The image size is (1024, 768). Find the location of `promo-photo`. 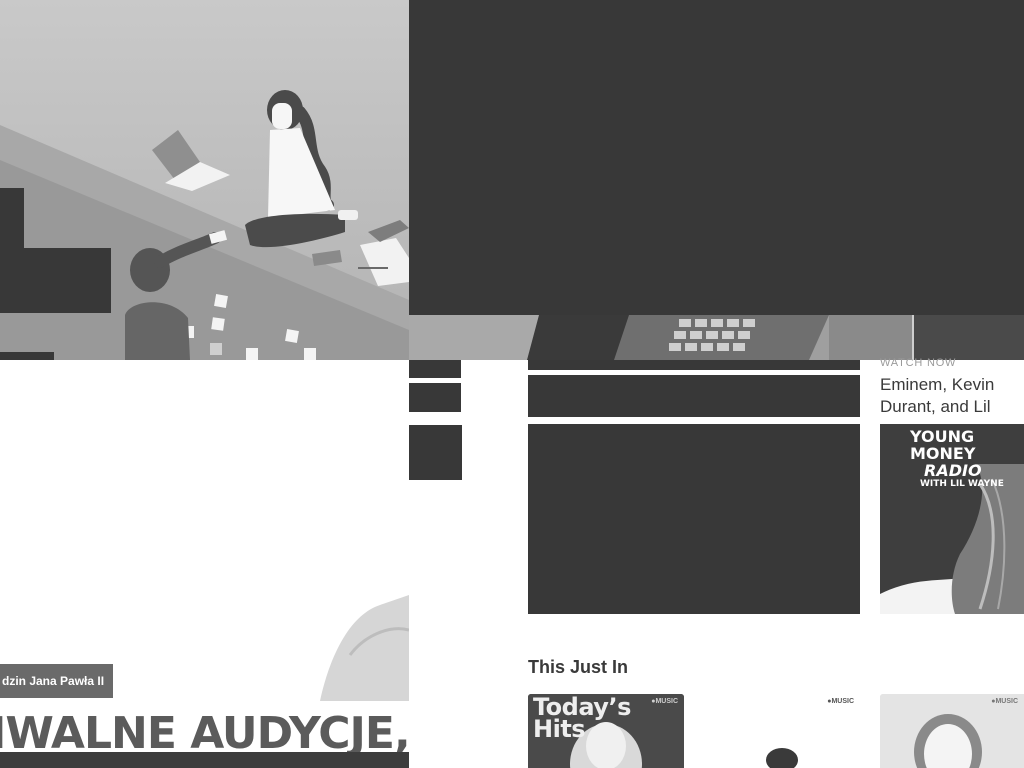

promo-photo is located at coordinates (364, 648).